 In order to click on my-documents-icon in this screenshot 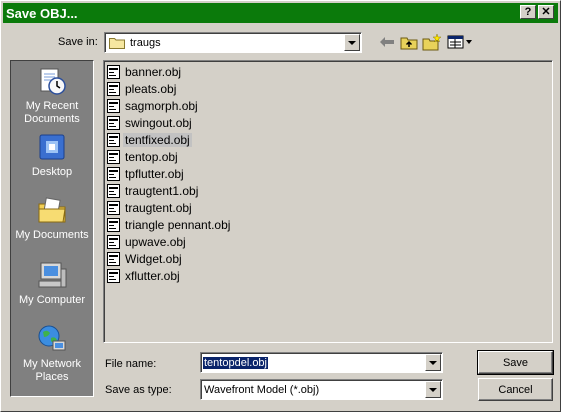, I will do `click(52, 210)`.